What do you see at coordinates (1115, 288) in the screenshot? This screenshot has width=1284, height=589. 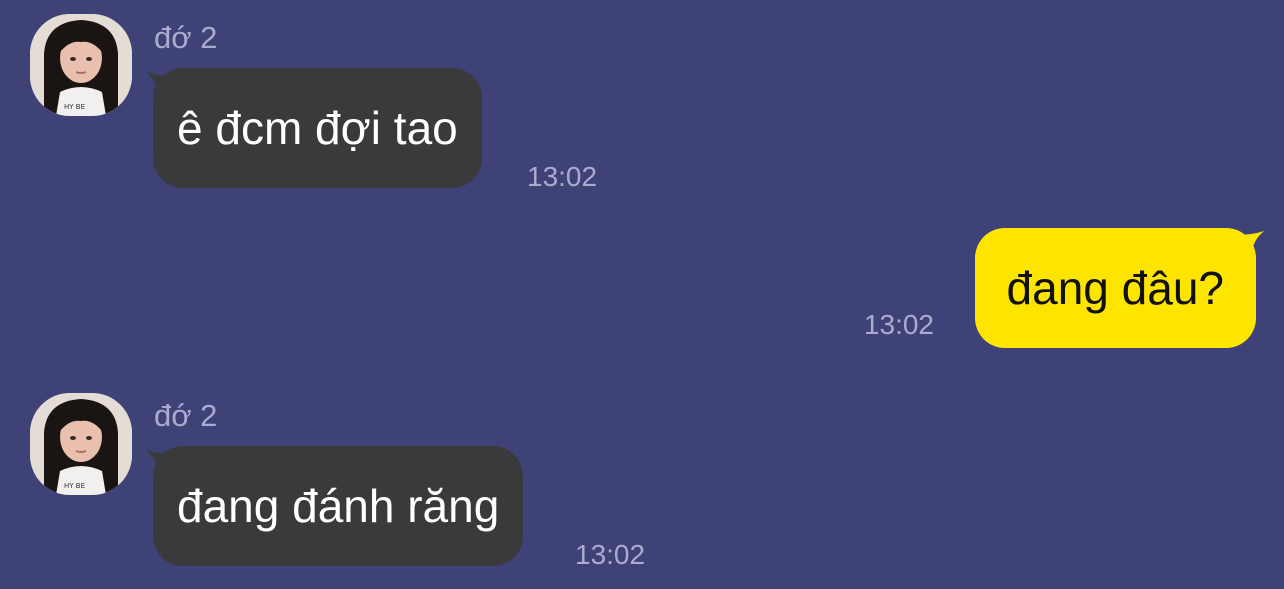 I see `message-bubble: đang đâu?` at bounding box center [1115, 288].